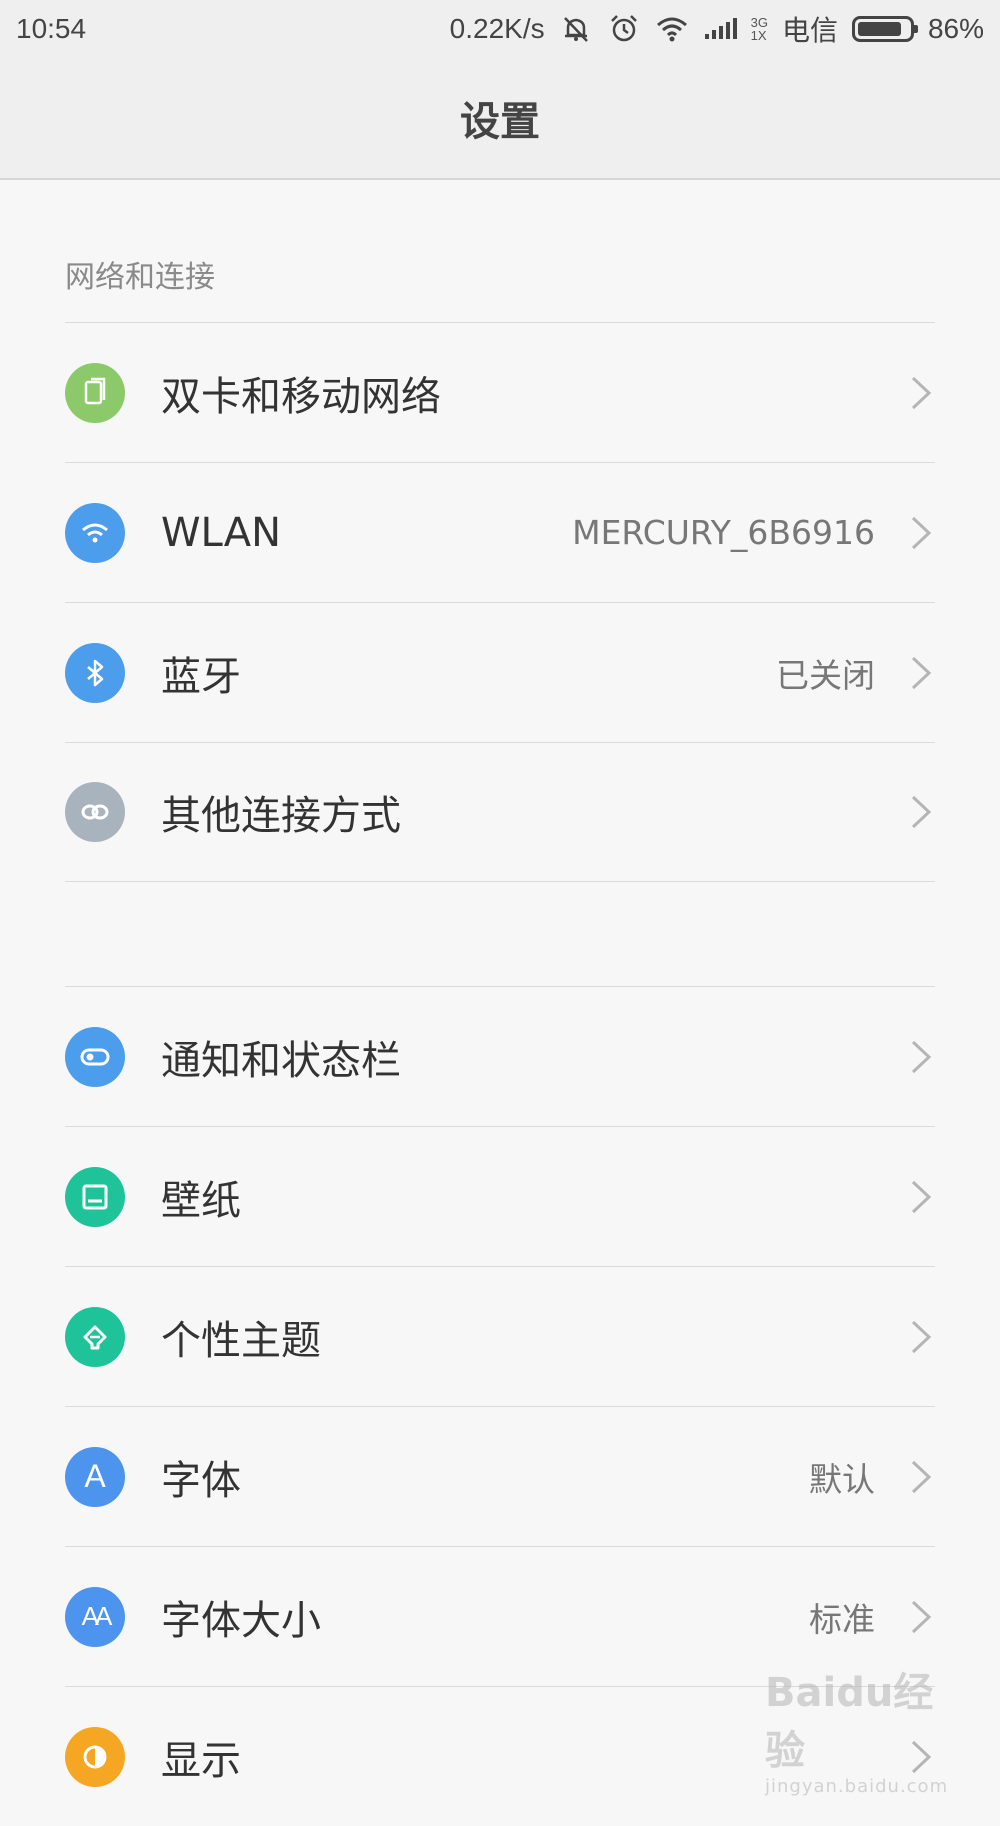 This screenshot has width=1000, height=1826. What do you see at coordinates (575, 29) in the screenshot?
I see `mute-icon` at bounding box center [575, 29].